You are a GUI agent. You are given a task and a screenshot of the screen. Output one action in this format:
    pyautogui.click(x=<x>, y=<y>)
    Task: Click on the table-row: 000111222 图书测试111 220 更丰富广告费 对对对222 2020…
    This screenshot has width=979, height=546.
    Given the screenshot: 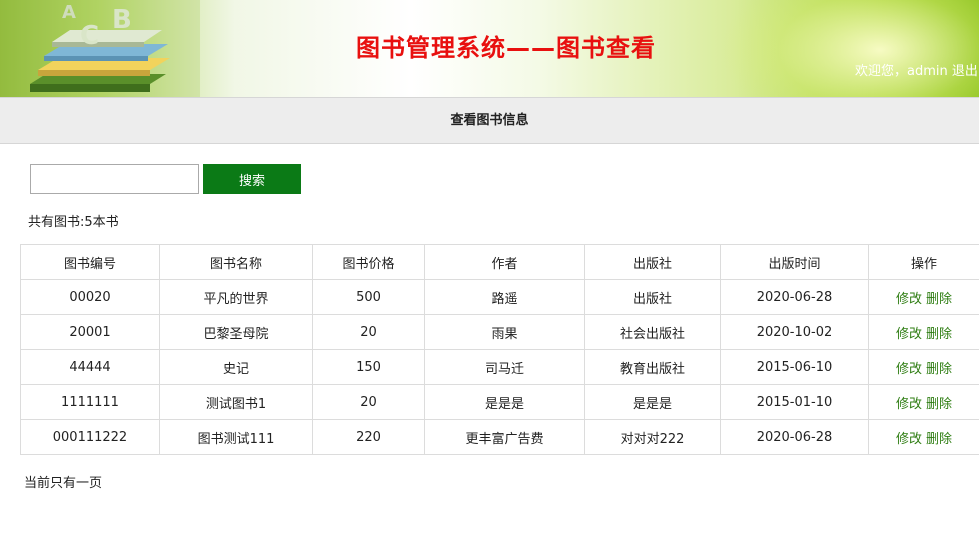 What is the action you would take?
    pyautogui.click(x=499, y=437)
    